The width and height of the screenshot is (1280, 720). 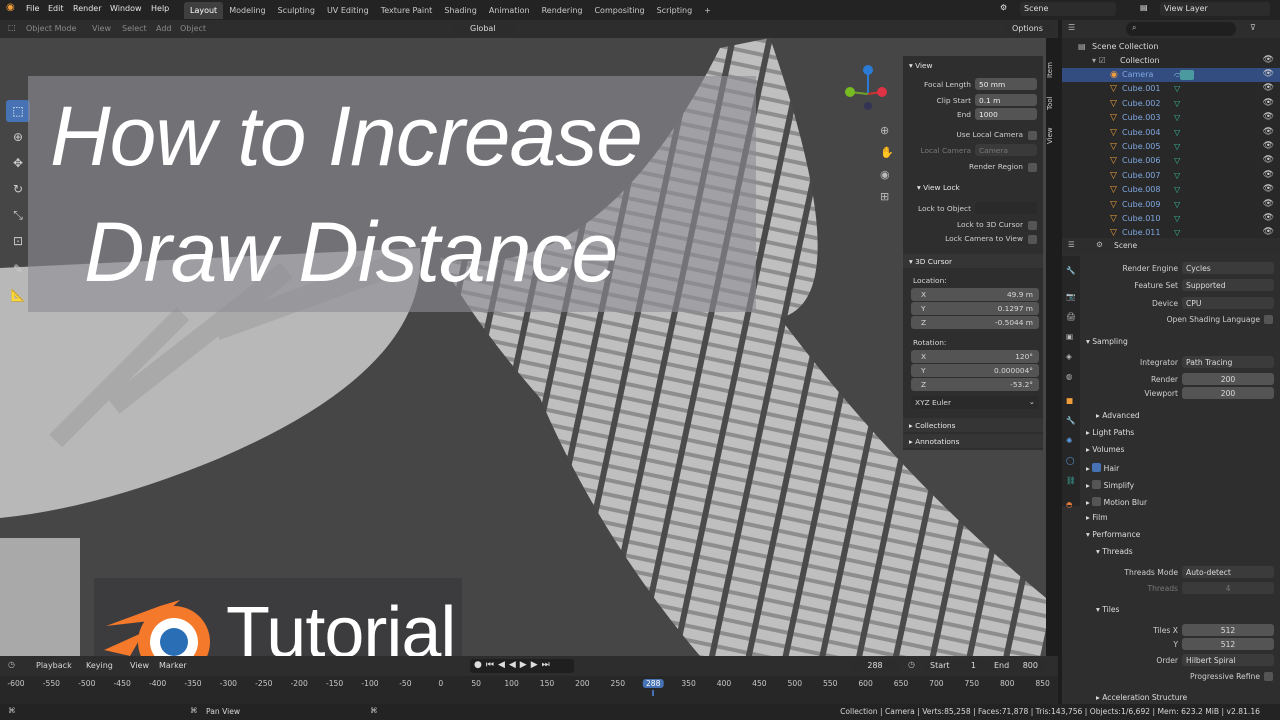 What do you see at coordinates (885, 174) in the screenshot?
I see `camera-icon: ◉` at bounding box center [885, 174].